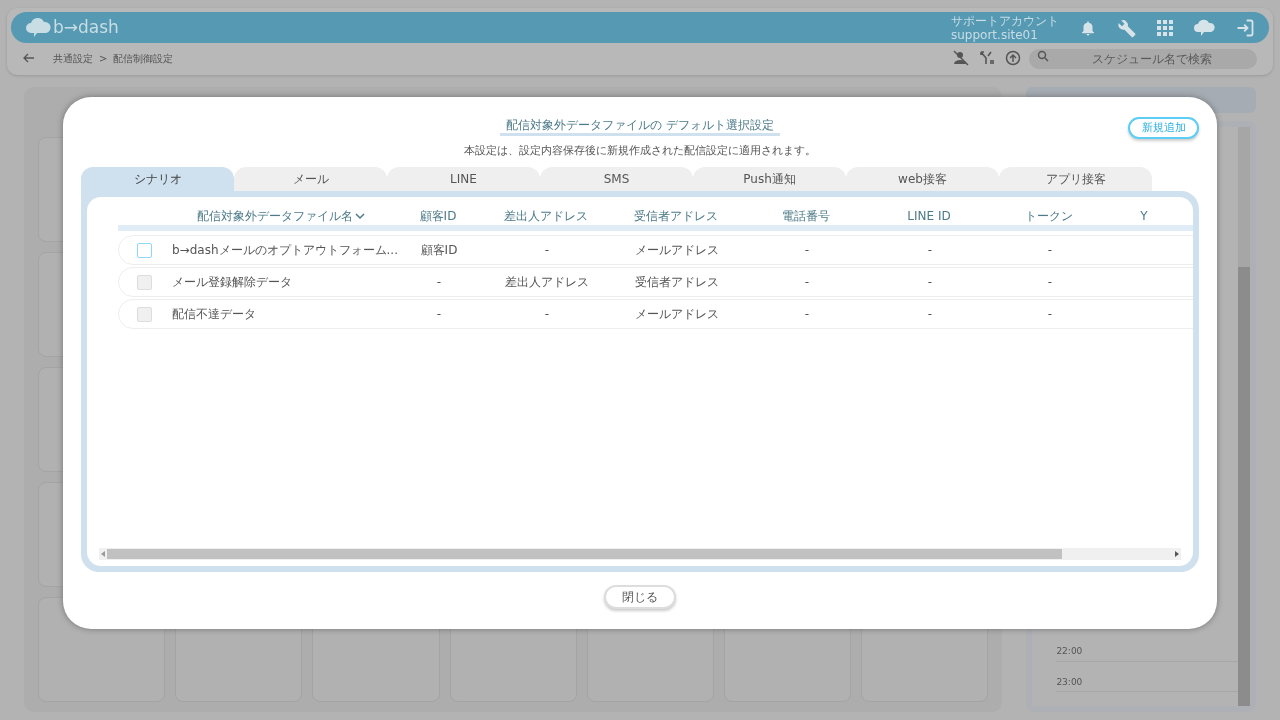 The height and width of the screenshot is (720, 1280). What do you see at coordinates (232, 282) in the screenshot?
I see `table-cell-text: メール登録解除データ` at bounding box center [232, 282].